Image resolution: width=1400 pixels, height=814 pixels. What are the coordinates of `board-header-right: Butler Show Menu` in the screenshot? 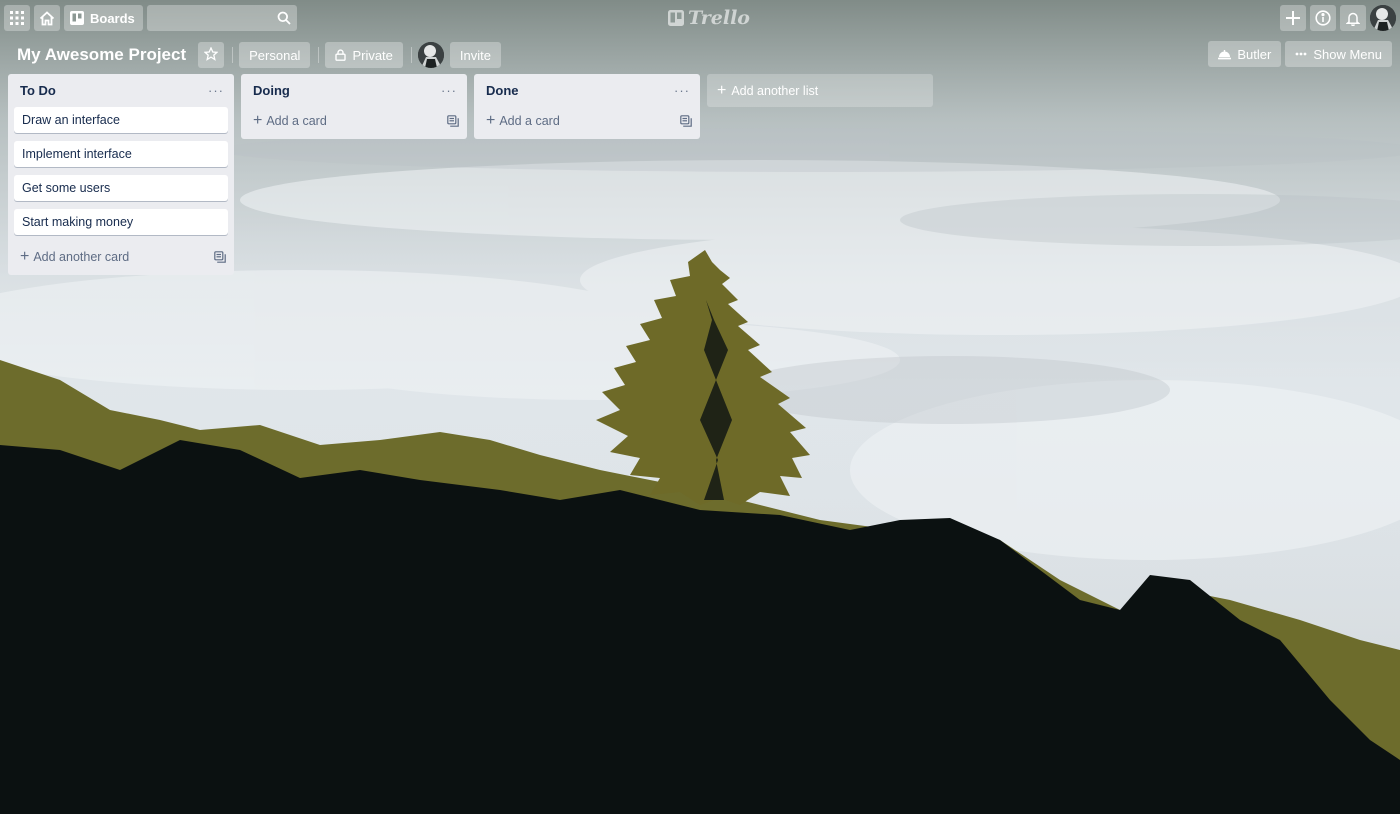 It's located at (1298, 54).